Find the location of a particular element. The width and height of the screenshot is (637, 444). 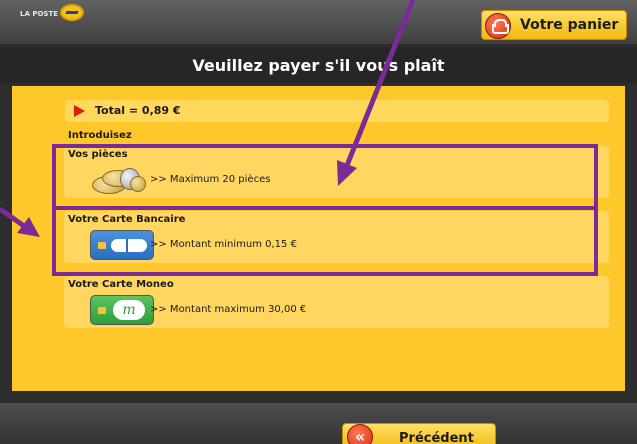

moneo-logo: m is located at coordinates (129, 310).